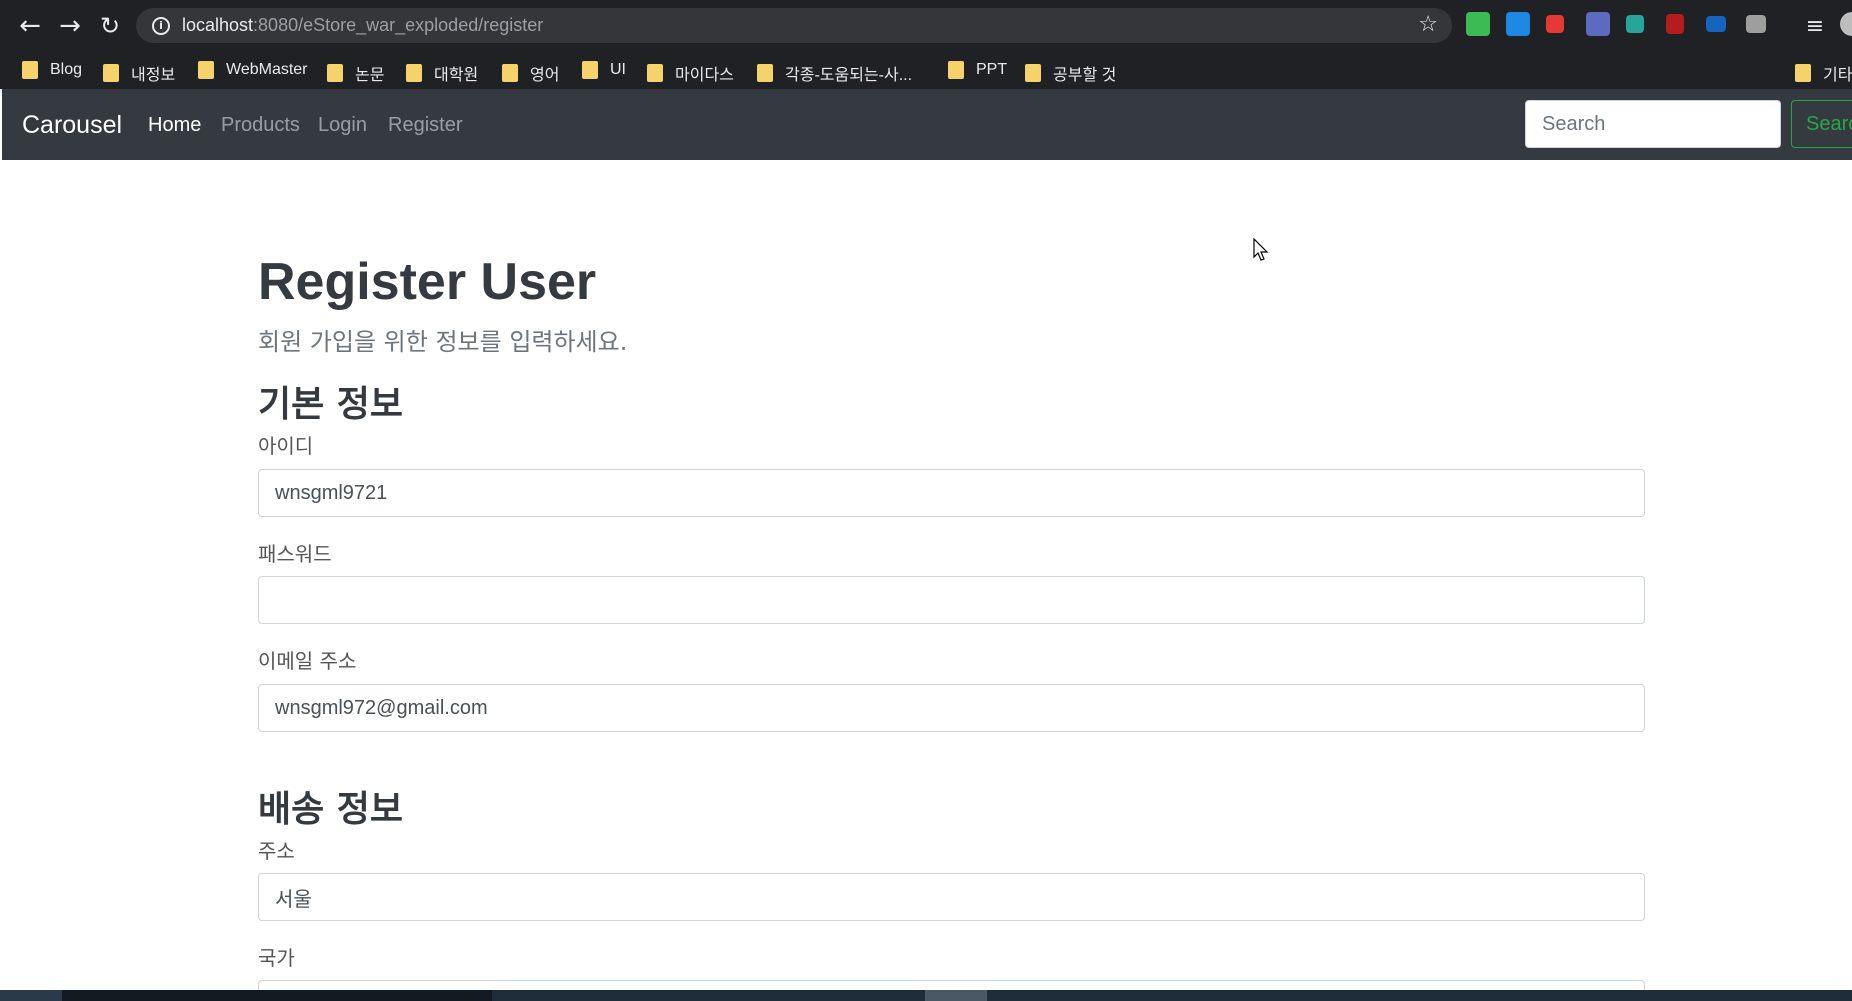 The height and width of the screenshot is (1001, 1852). What do you see at coordinates (1518, 24) in the screenshot?
I see `extension-blue-icon` at bounding box center [1518, 24].